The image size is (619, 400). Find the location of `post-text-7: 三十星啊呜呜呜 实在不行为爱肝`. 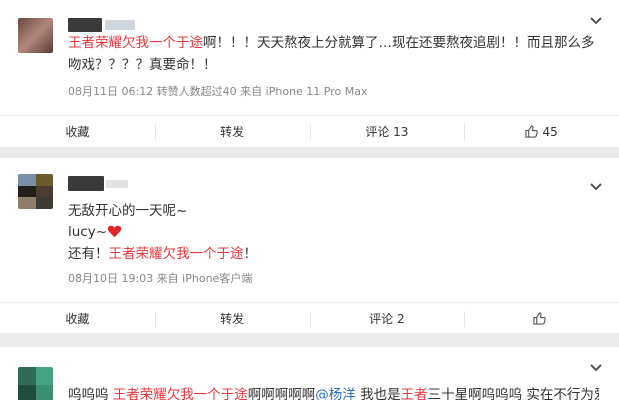

post-text-7: 三十星啊呜呜呜 实在不行为爱肝 is located at coordinates (513, 393).